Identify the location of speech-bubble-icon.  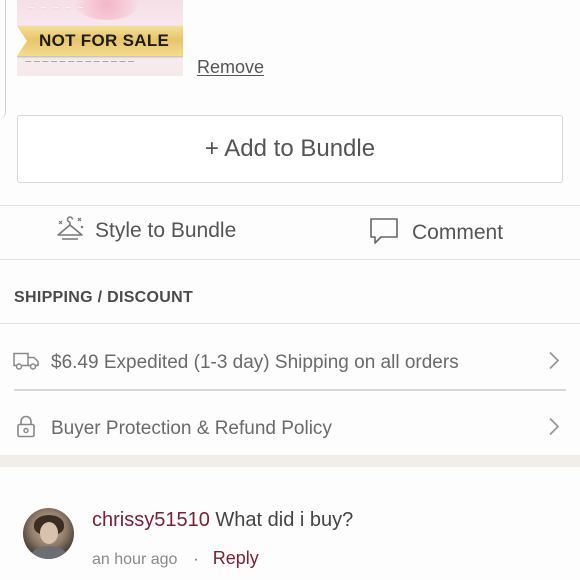
(384, 233).